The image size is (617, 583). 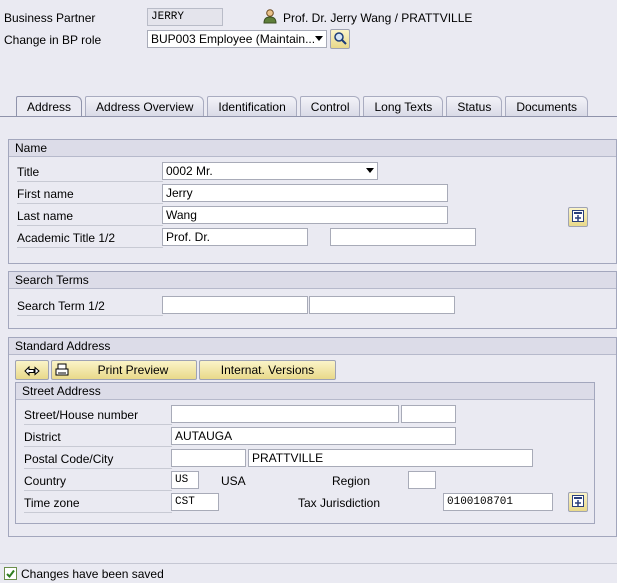 What do you see at coordinates (98, 446) in the screenshot?
I see `district-label-line` at bounding box center [98, 446].